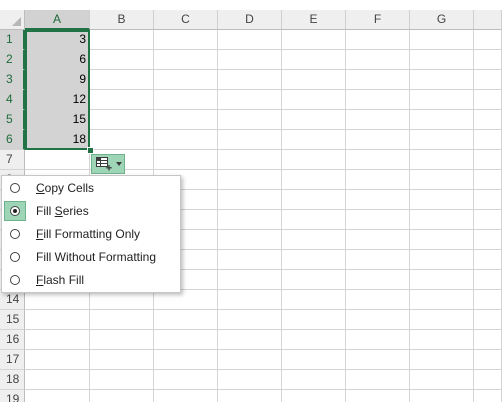  What do you see at coordinates (314, 20) in the screenshot?
I see `column-header-e: E` at bounding box center [314, 20].